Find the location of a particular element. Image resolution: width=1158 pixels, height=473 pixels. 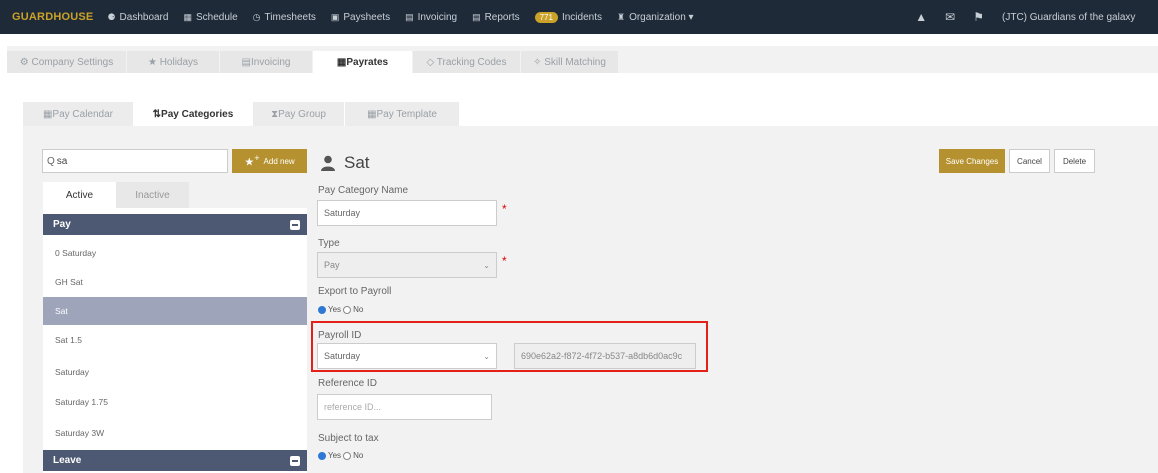

calendar-icon: ▦ is located at coordinates (187, 16).